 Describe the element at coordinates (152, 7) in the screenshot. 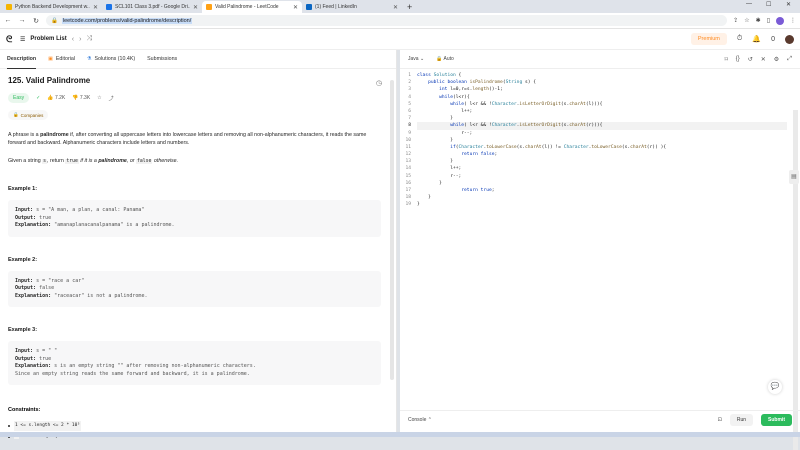

I see `browser-tab-2: SCL101 Class 3.pdf - Google Dri... ✕` at that location.